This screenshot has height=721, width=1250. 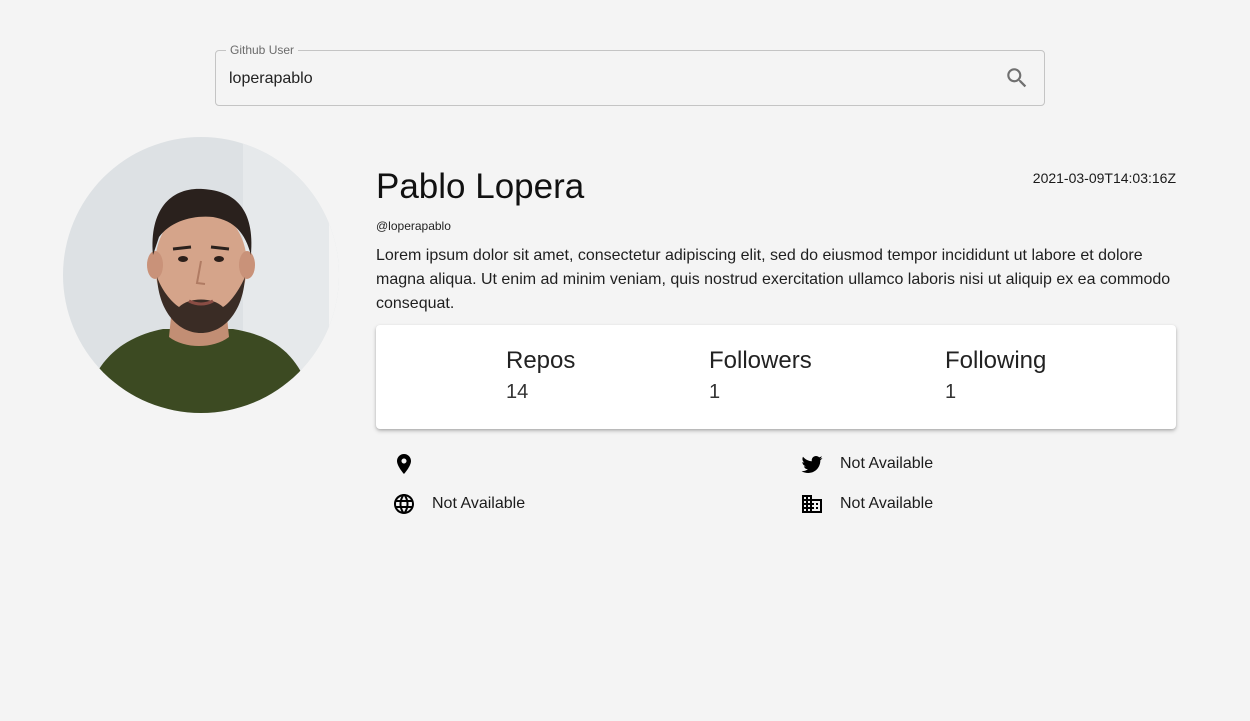 What do you see at coordinates (760, 360) in the screenshot?
I see `stat-followers-label: Followers` at bounding box center [760, 360].